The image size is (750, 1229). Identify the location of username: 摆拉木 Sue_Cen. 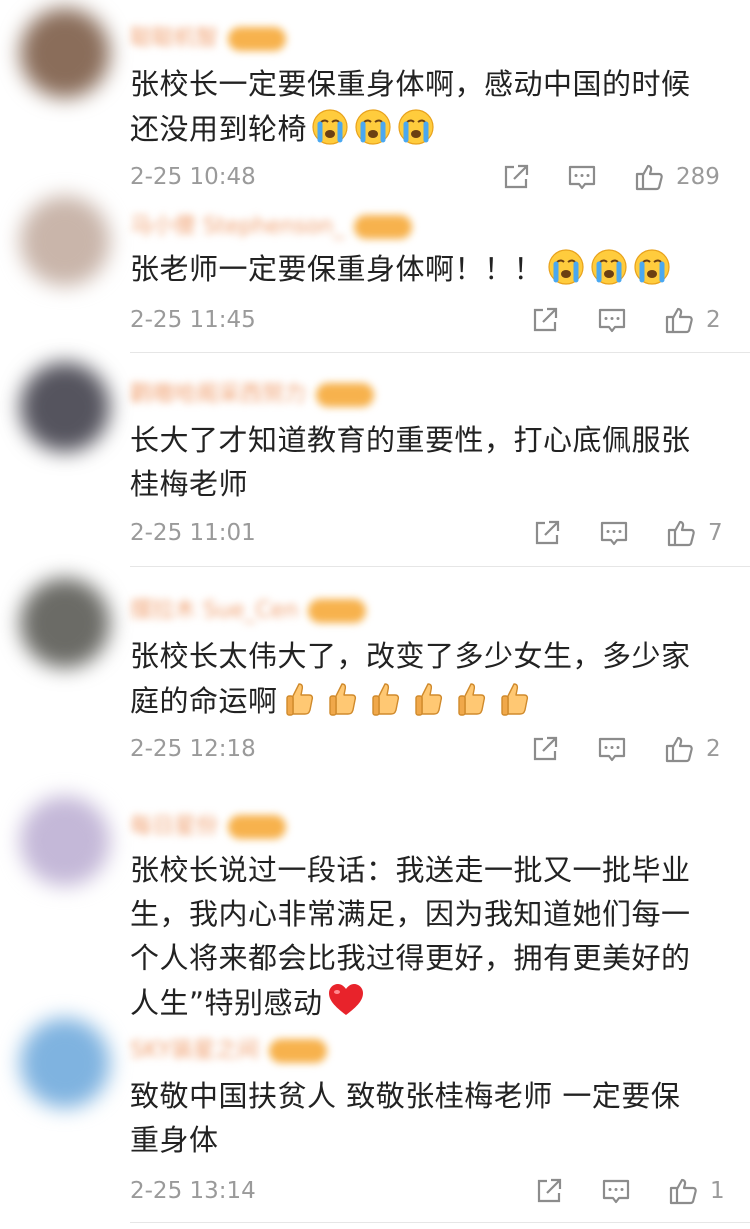
(248, 607).